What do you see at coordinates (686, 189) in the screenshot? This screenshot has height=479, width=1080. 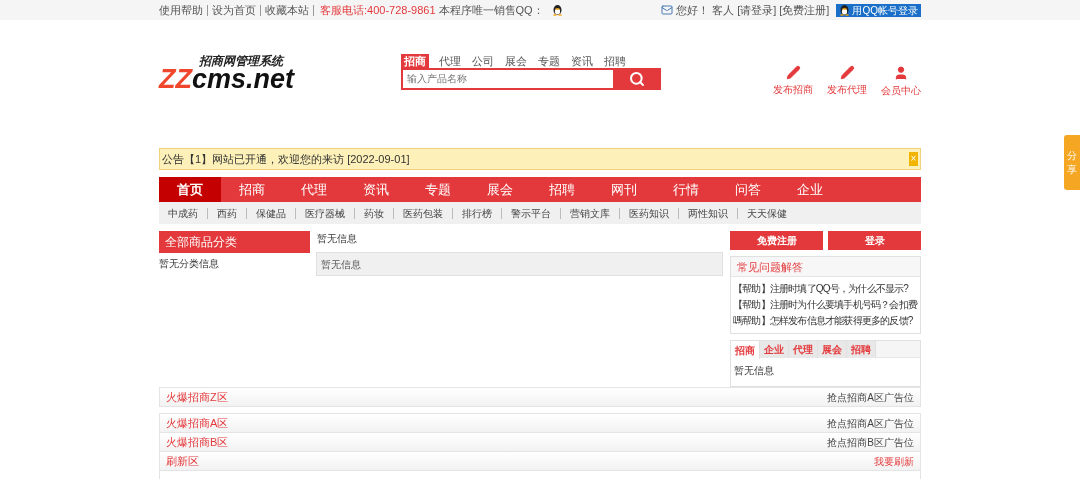 I see `nav-item: 行情` at bounding box center [686, 189].